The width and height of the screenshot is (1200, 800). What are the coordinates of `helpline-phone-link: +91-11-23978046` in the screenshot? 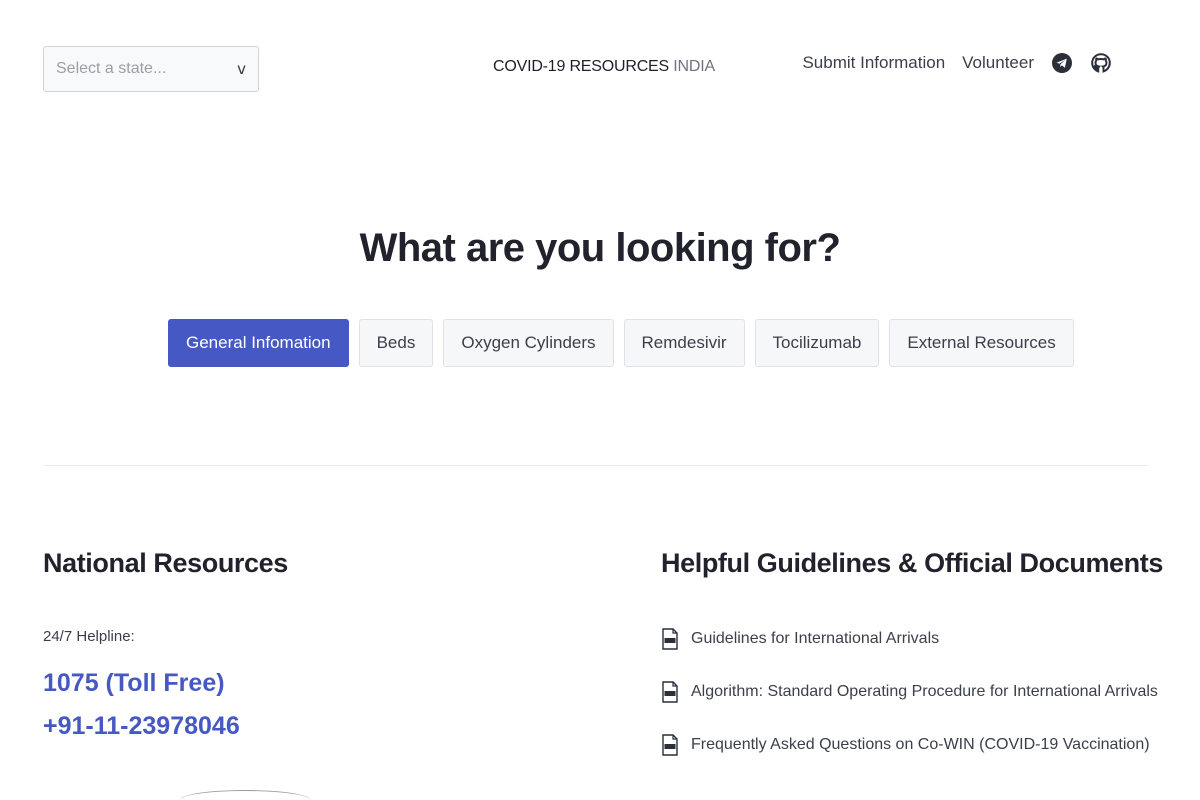 It's located at (141, 726).